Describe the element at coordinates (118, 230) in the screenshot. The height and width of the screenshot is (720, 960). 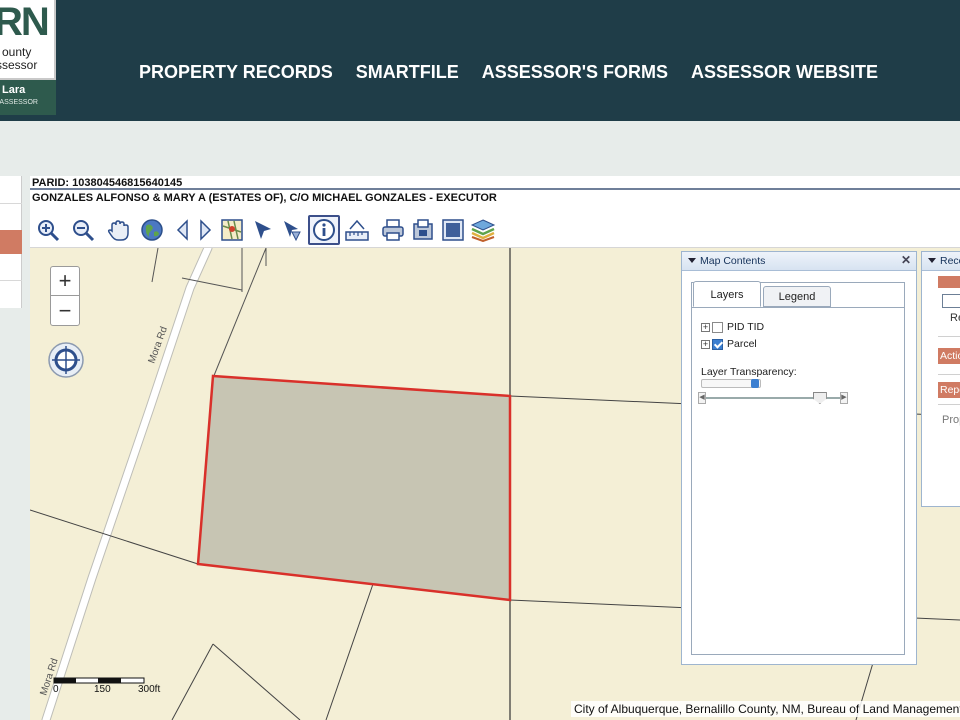
I see `pan-hand-icon` at that location.